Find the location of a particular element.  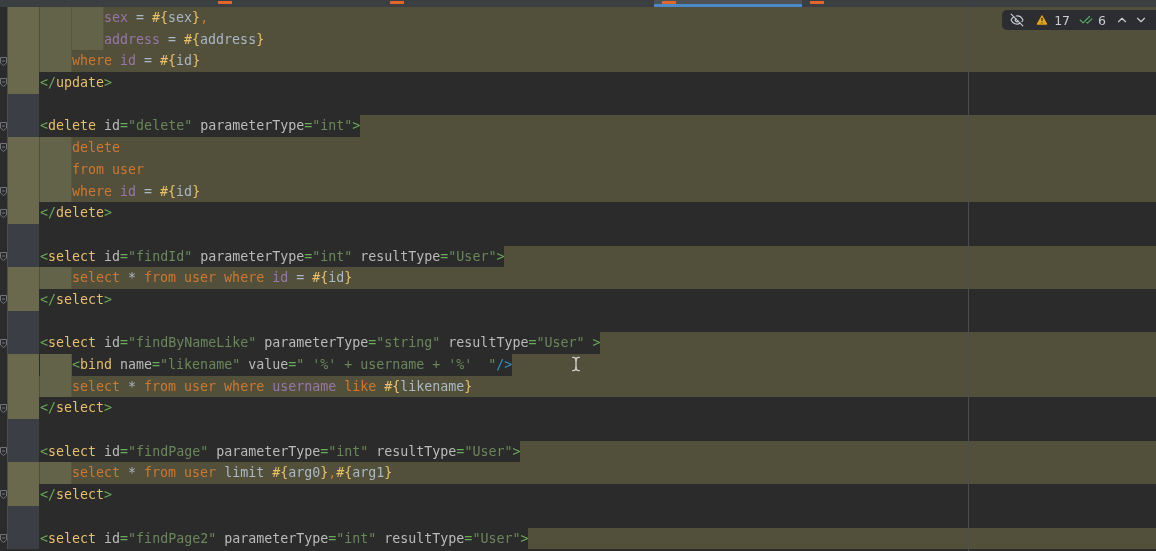

editor-tab is located at coordinates (728, 3).